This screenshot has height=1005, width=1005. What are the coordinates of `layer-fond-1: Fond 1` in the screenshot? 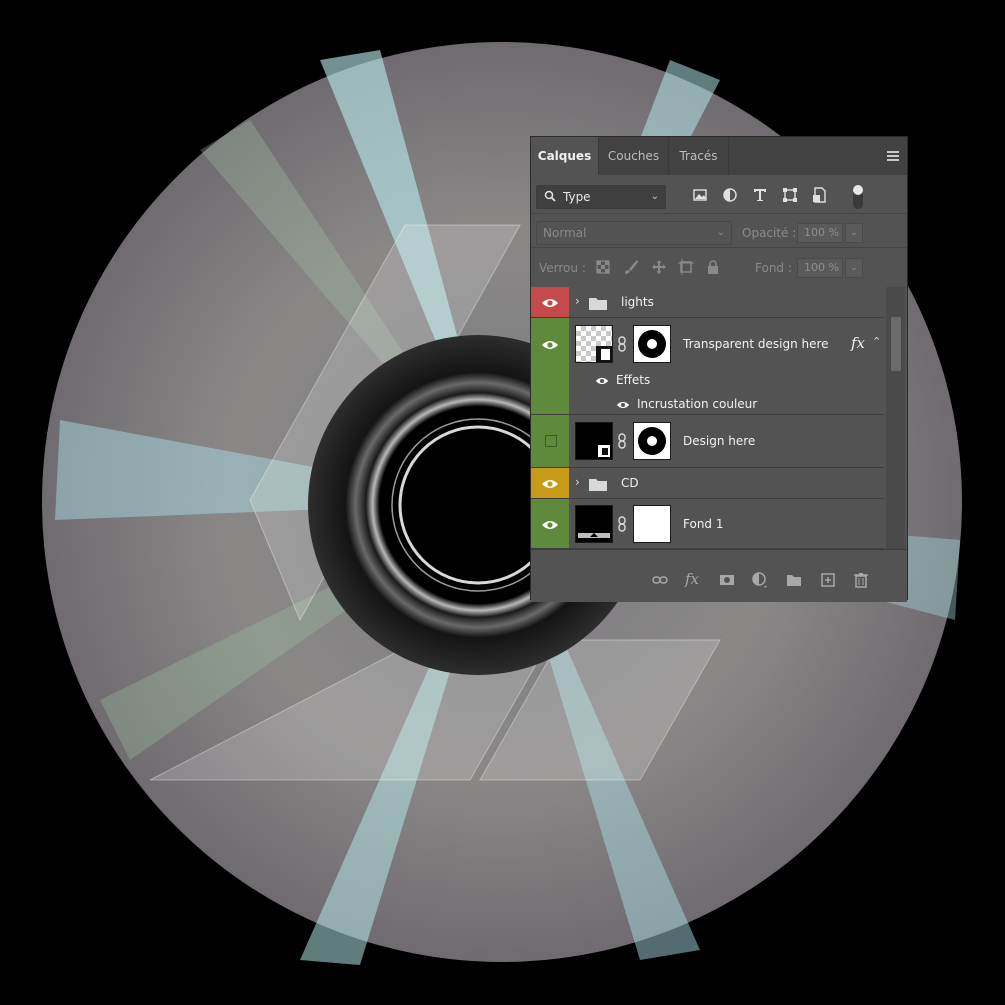 It's located at (707, 524).